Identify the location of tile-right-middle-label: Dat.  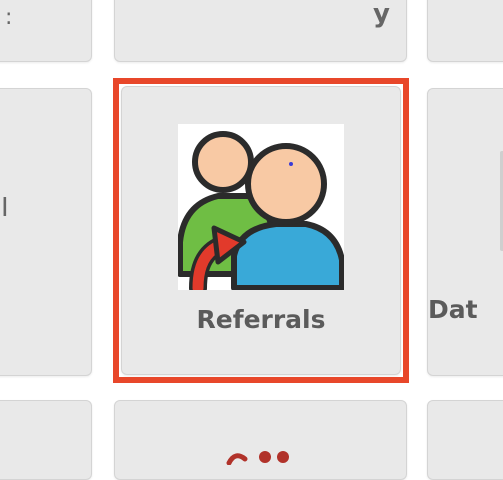
(453, 309).